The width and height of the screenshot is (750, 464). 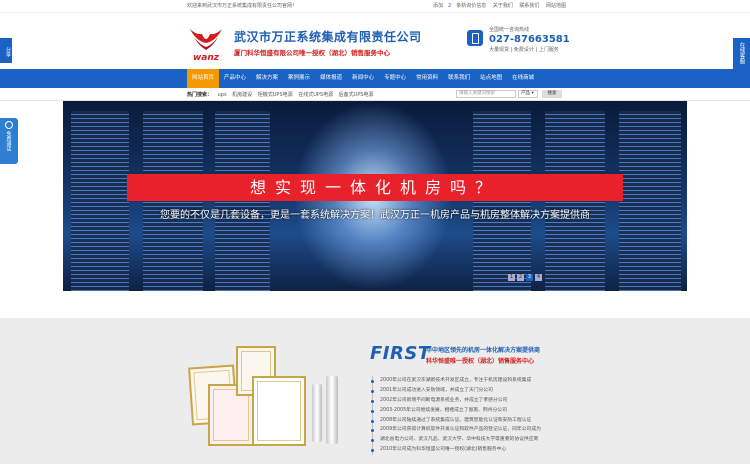 I want to click on search-type-select: 产品 ▾, so click(x=528, y=94).